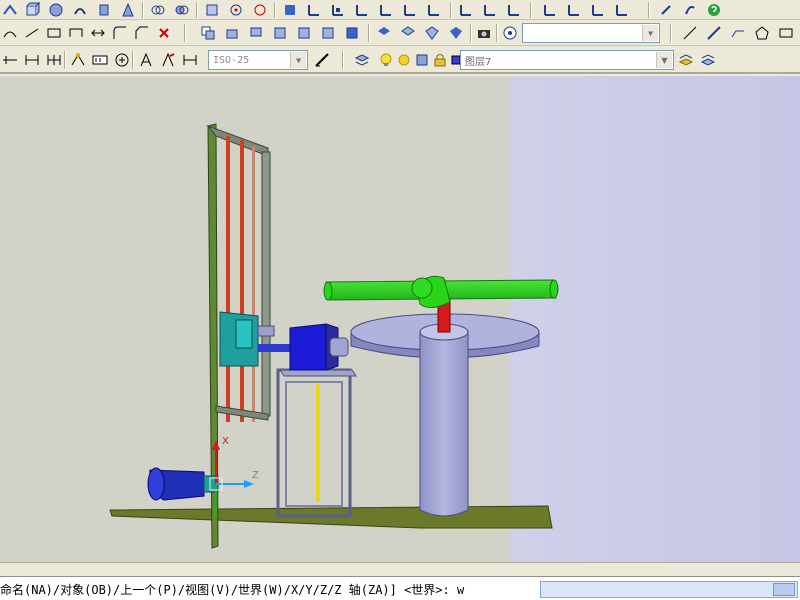 This screenshot has height=600, width=800. I want to click on command-scrollbar, so click(669, 589).